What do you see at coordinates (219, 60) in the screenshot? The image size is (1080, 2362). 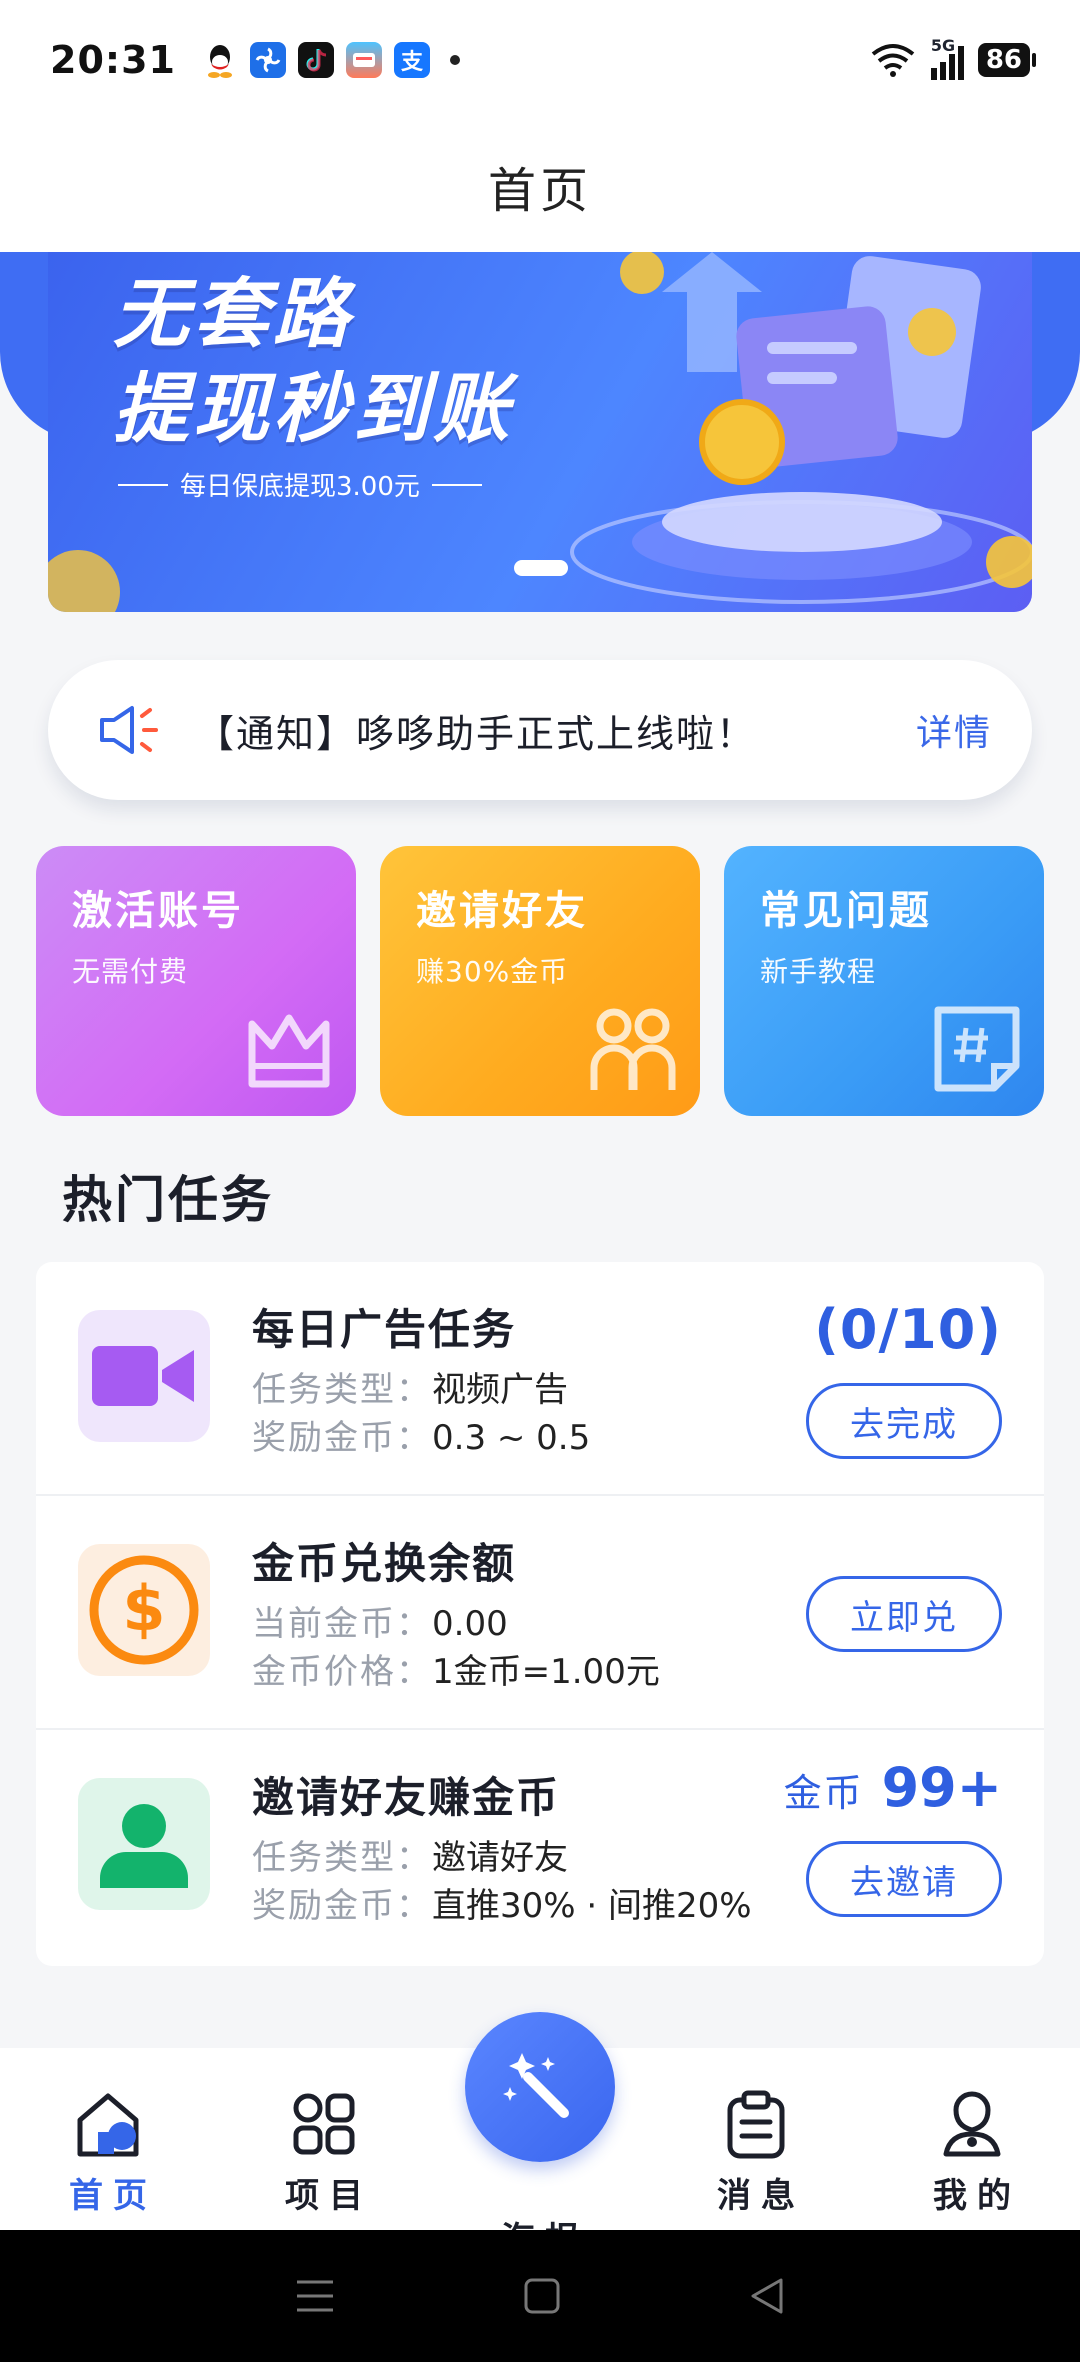 I see `qq-icon` at bounding box center [219, 60].